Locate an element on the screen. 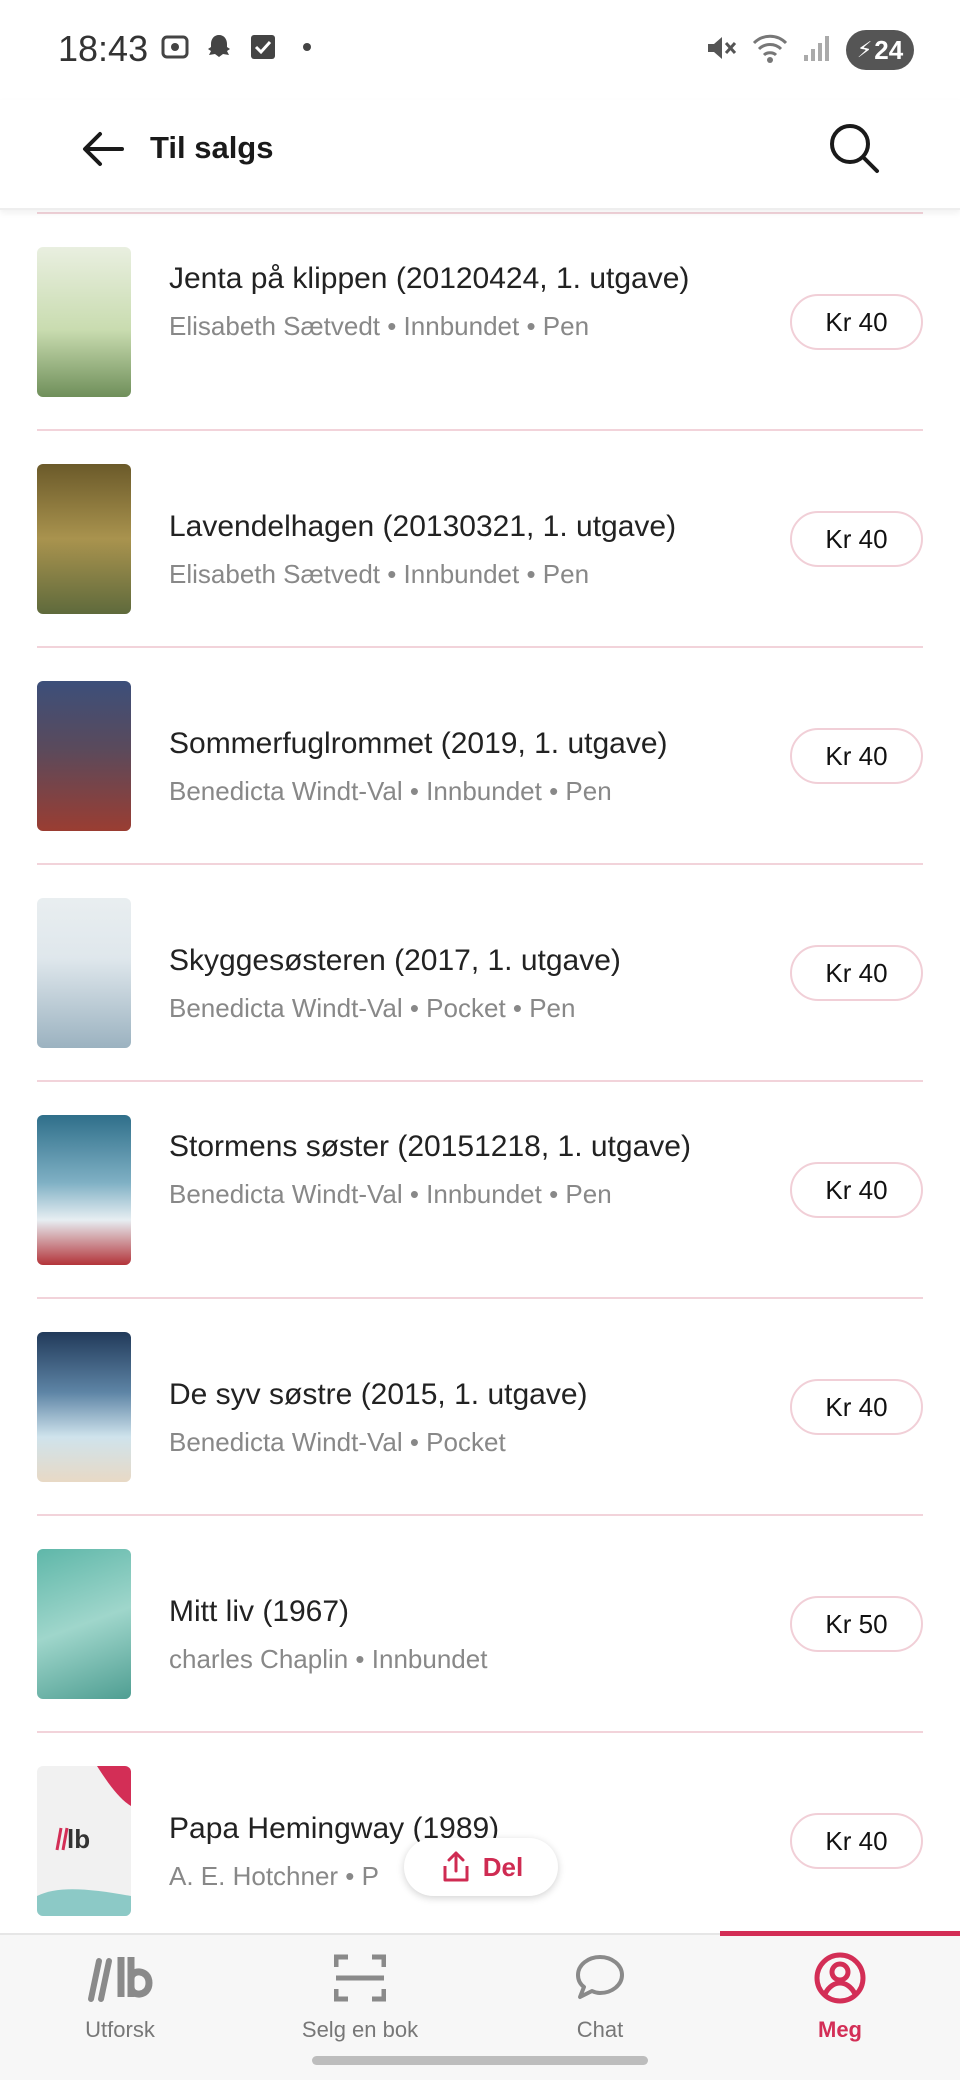 The image size is (960, 2080). book-title: De syv søstre (2015, 1. utgave) is located at coordinates (378, 1394).